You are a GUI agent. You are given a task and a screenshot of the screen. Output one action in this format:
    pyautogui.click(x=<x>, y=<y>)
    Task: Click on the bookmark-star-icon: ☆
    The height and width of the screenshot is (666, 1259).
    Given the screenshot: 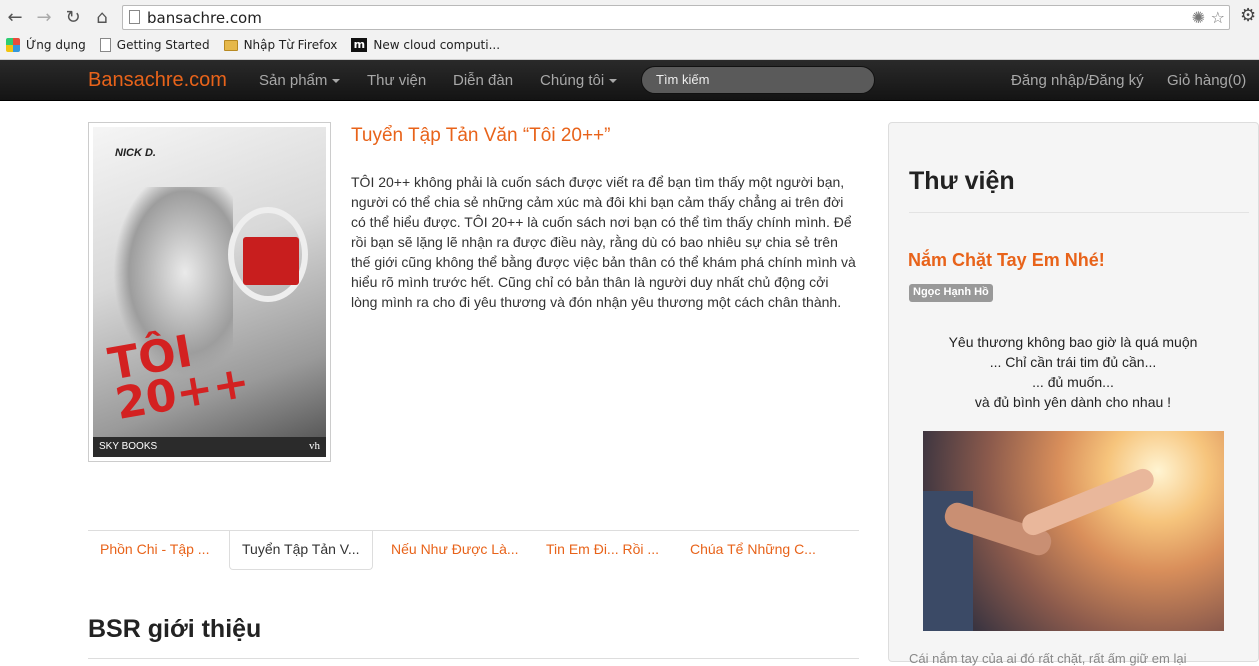 What is the action you would take?
    pyautogui.click(x=1218, y=17)
    